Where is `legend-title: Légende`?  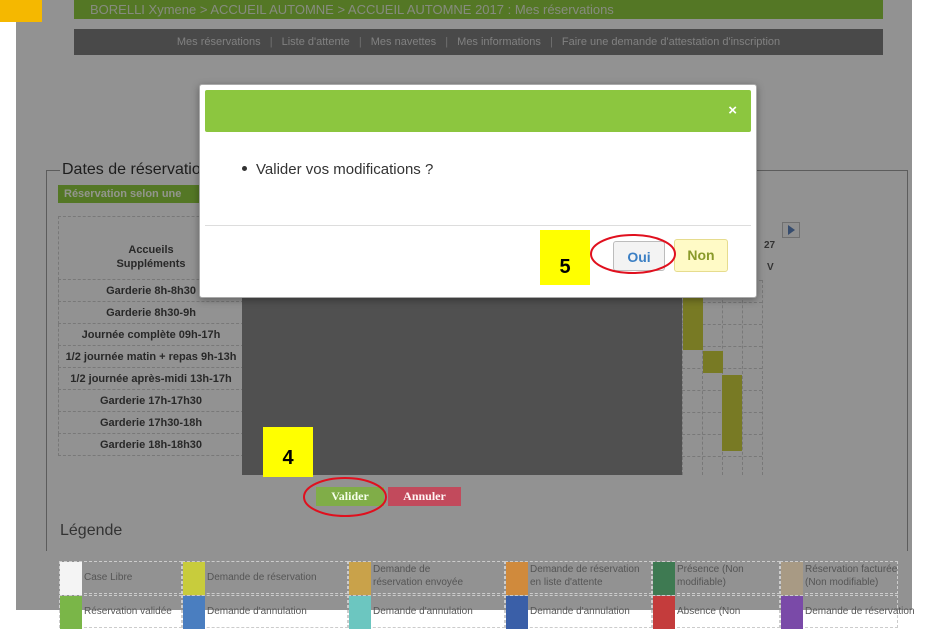 legend-title: Légende is located at coordinates (91, 530).